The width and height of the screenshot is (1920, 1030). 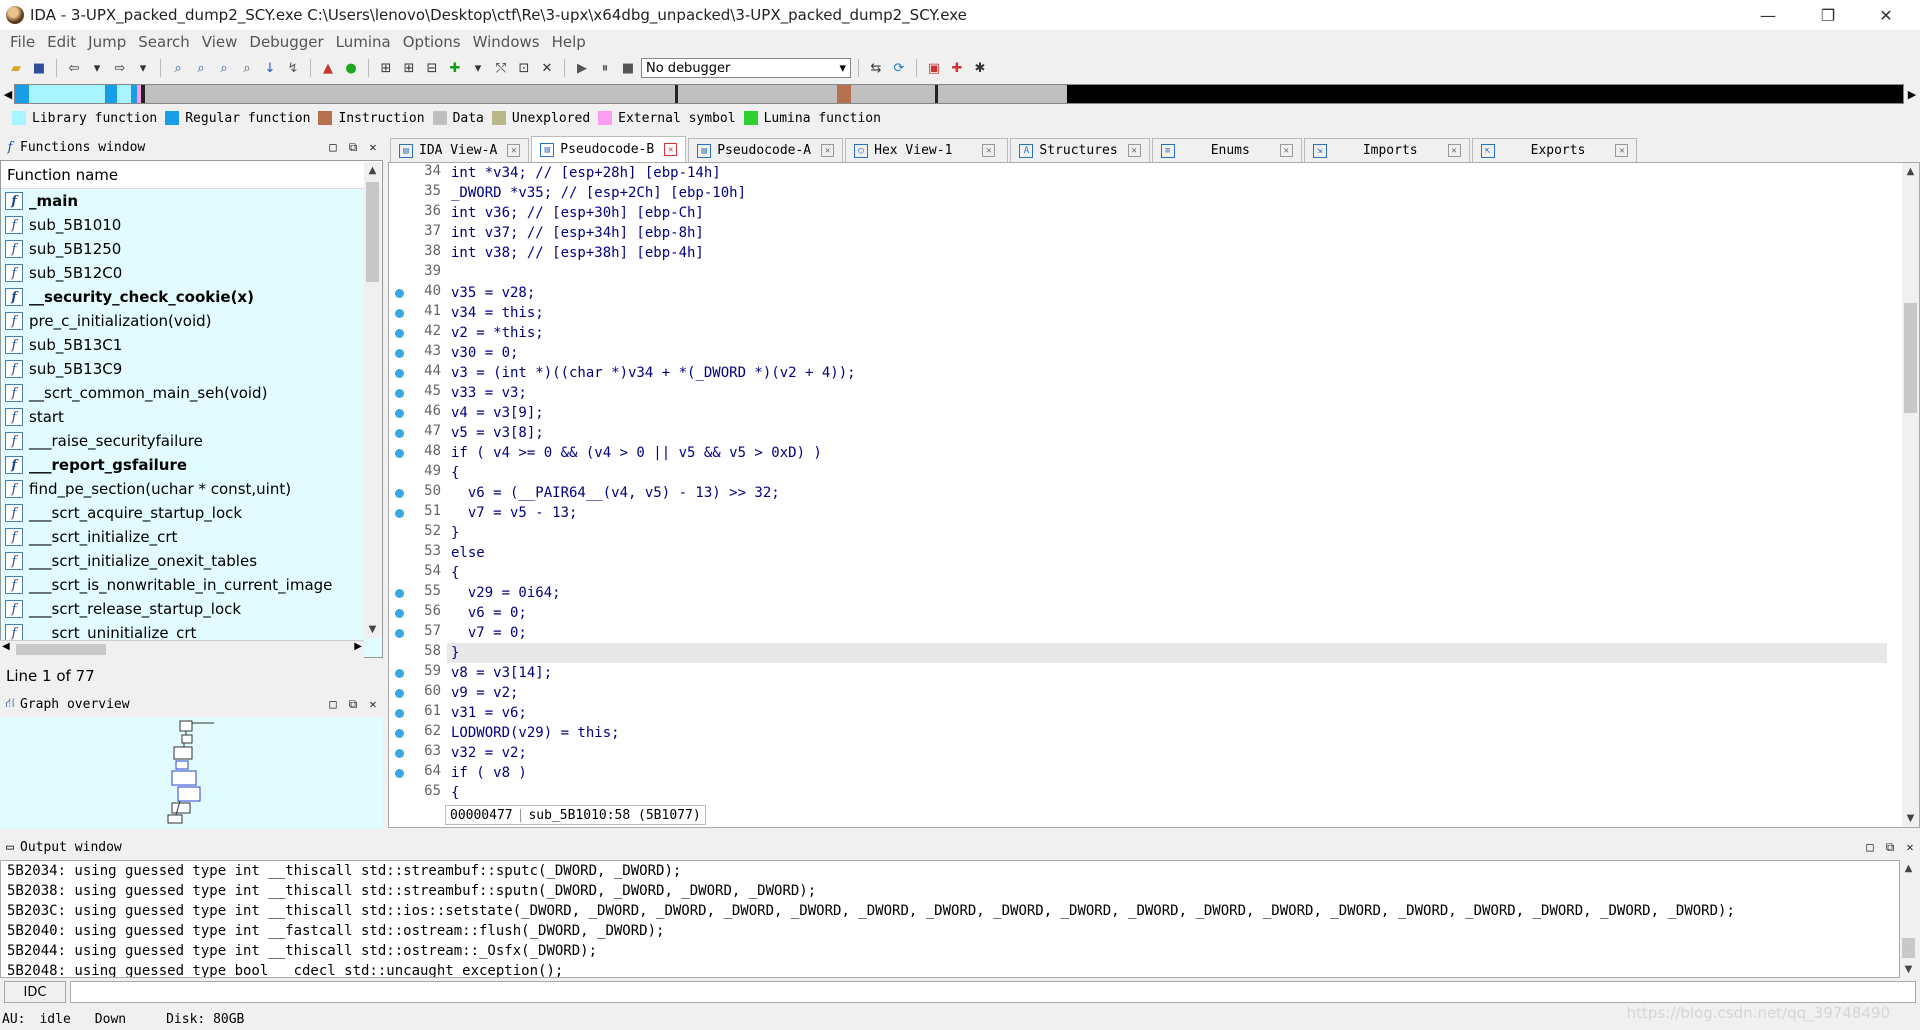 What do you see at coordinates (328, 68) in the screenshot?
I see `graph-icon: ▲` at bounding box center [328, 68].